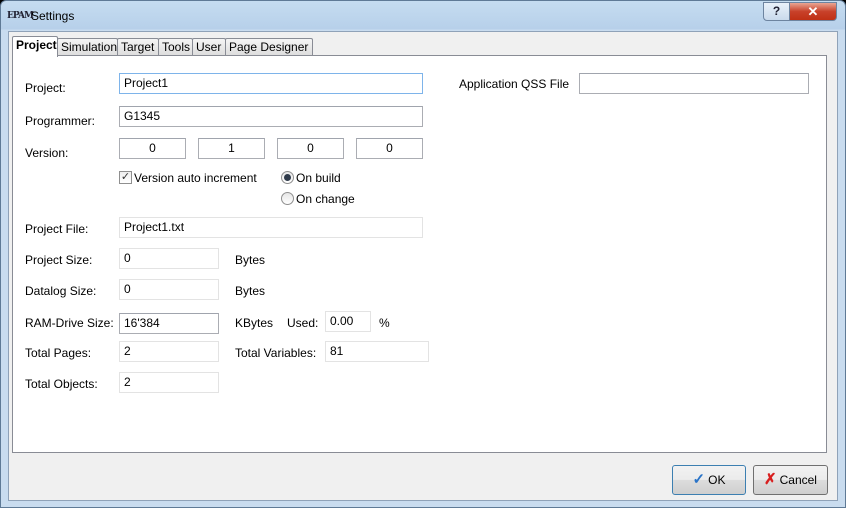 The image size is (846, 508). I want to click on cancel-button-label: Cancel, so click(798, 480).